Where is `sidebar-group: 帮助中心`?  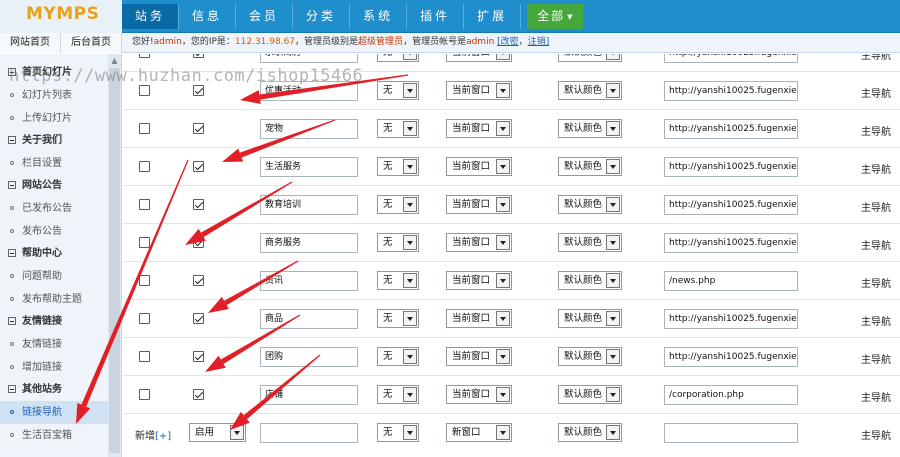 sidebar-group: 帮助中心 is located at coordinates (54, 254).